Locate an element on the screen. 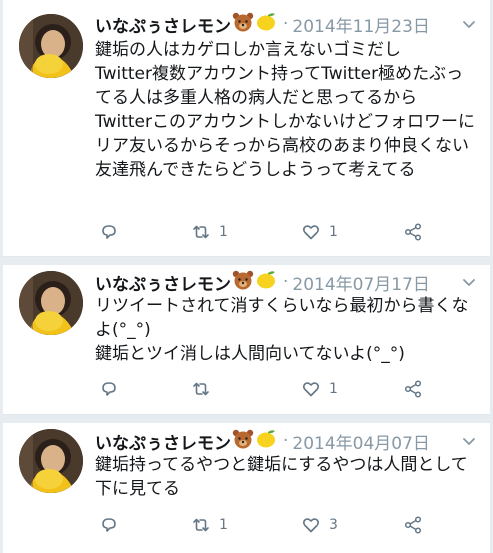 The height and width of the screenshot is (553, 493). tweet-date: 2014年11月23日 is located at coordinates (361, 24).